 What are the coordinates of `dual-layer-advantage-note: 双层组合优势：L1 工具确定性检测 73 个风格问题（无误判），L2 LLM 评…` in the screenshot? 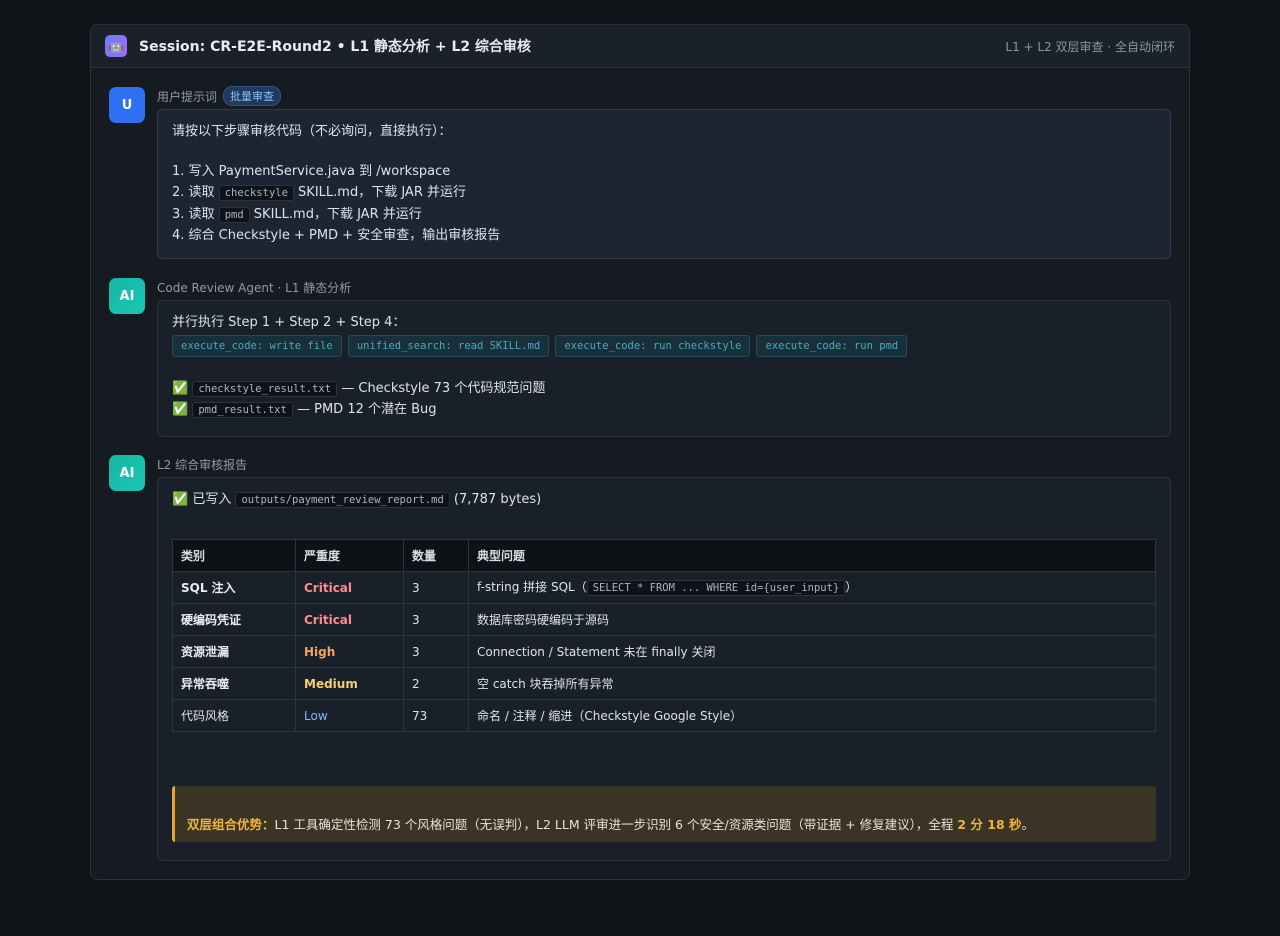 It's located at (664, 814).